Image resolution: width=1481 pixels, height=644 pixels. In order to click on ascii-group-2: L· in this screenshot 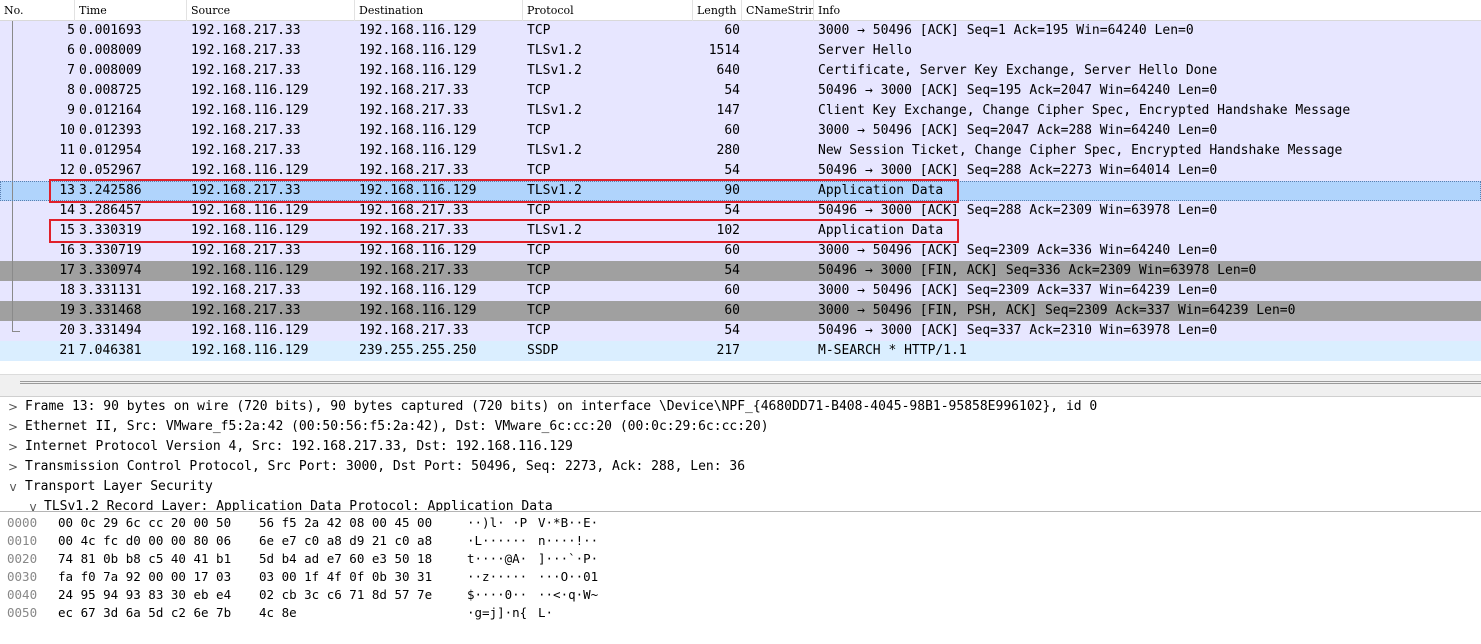, I will do `click(545, 613)`.